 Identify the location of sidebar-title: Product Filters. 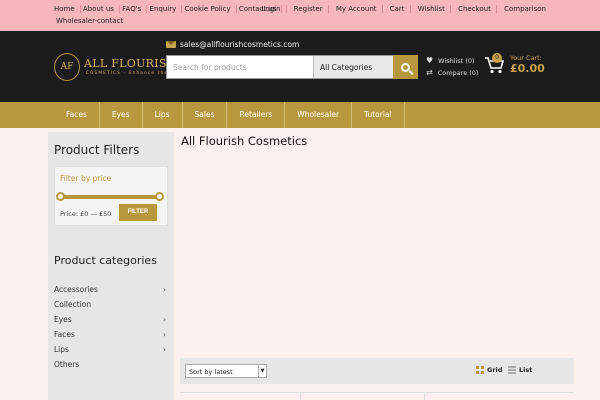
(97, 150).